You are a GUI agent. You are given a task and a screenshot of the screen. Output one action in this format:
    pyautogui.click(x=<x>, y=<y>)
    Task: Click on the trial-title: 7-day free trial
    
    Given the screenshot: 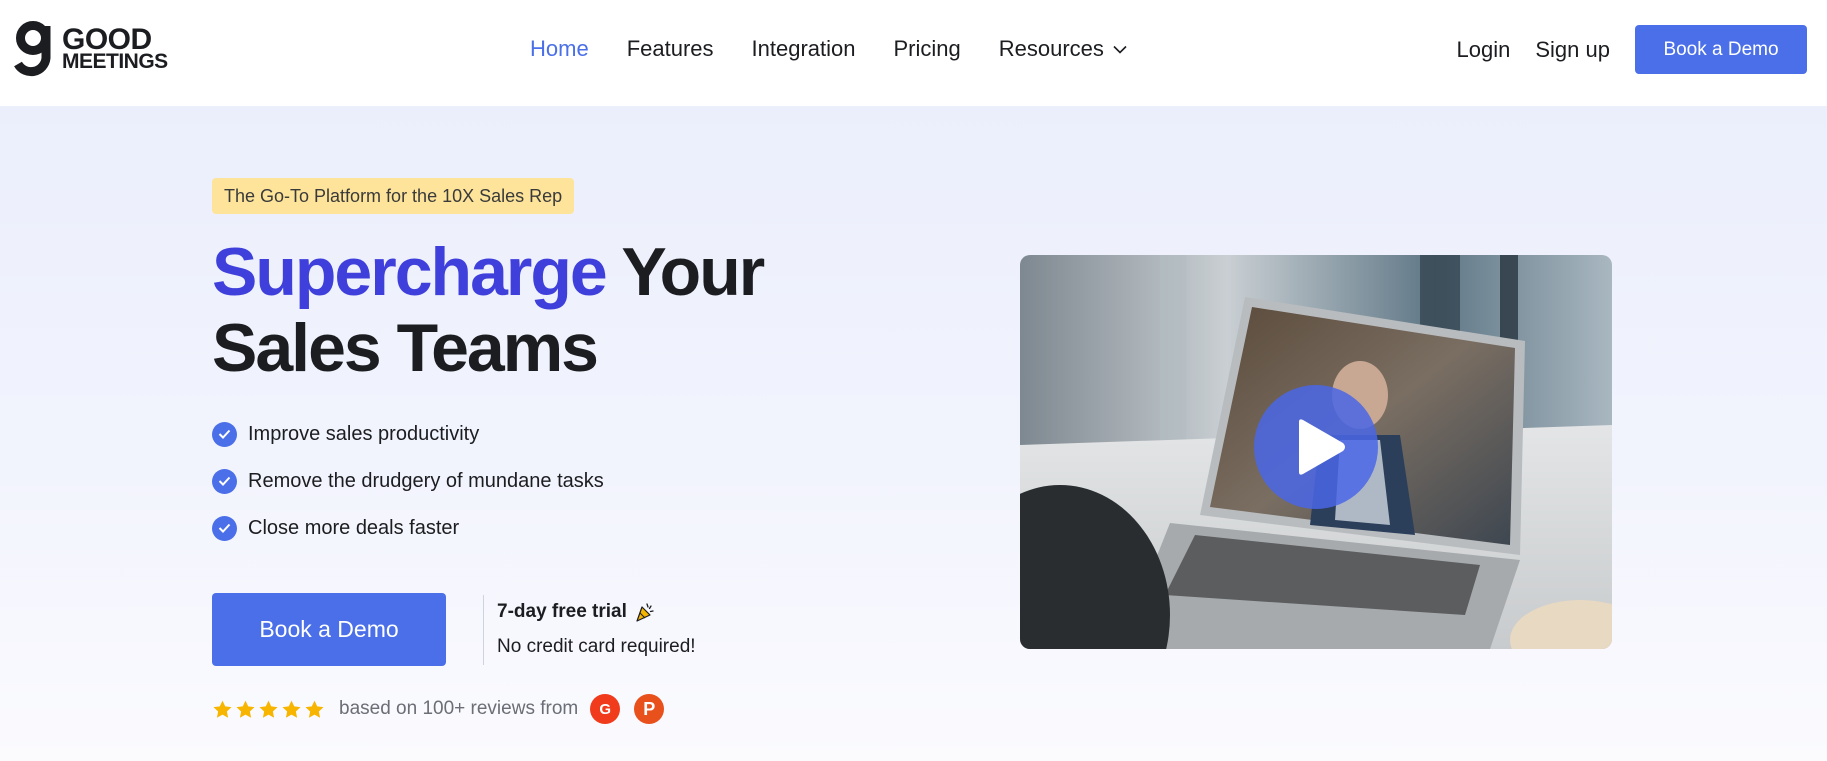 What is the action you would take?
    pyautogui.click(x=596, y=612)
    